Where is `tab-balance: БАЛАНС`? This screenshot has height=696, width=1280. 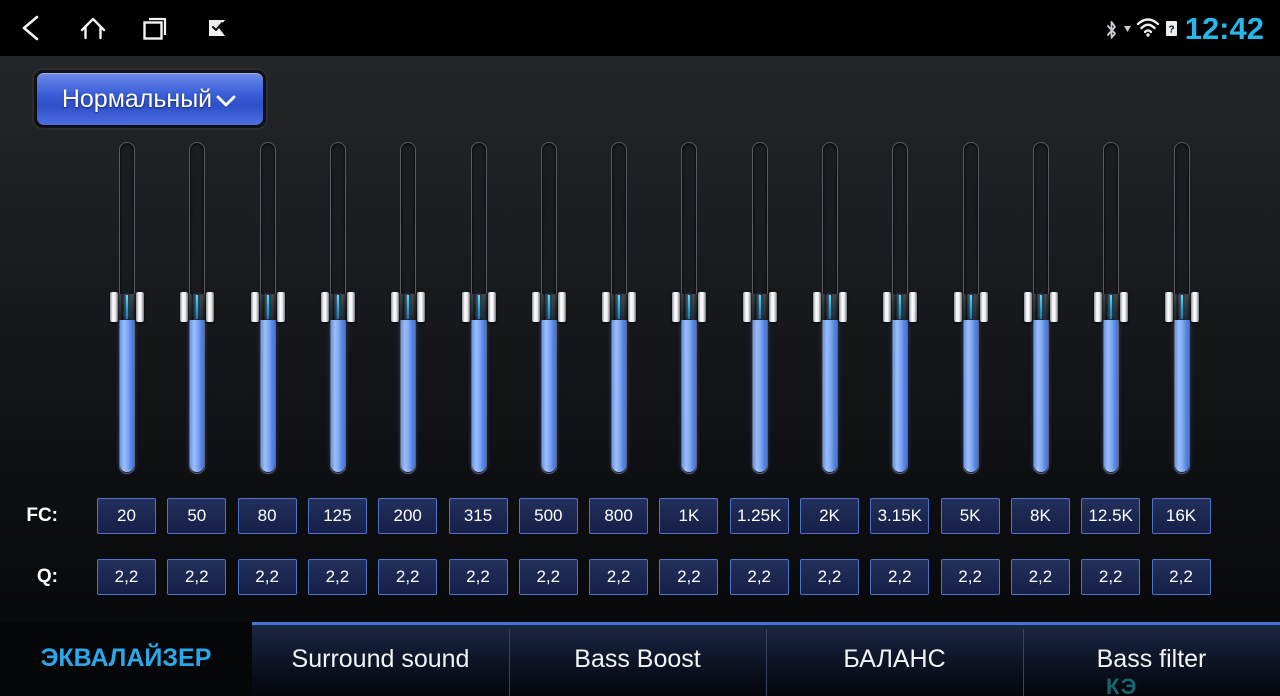
tab-balance: БАЛАНС is located at coordinates (894, 659).